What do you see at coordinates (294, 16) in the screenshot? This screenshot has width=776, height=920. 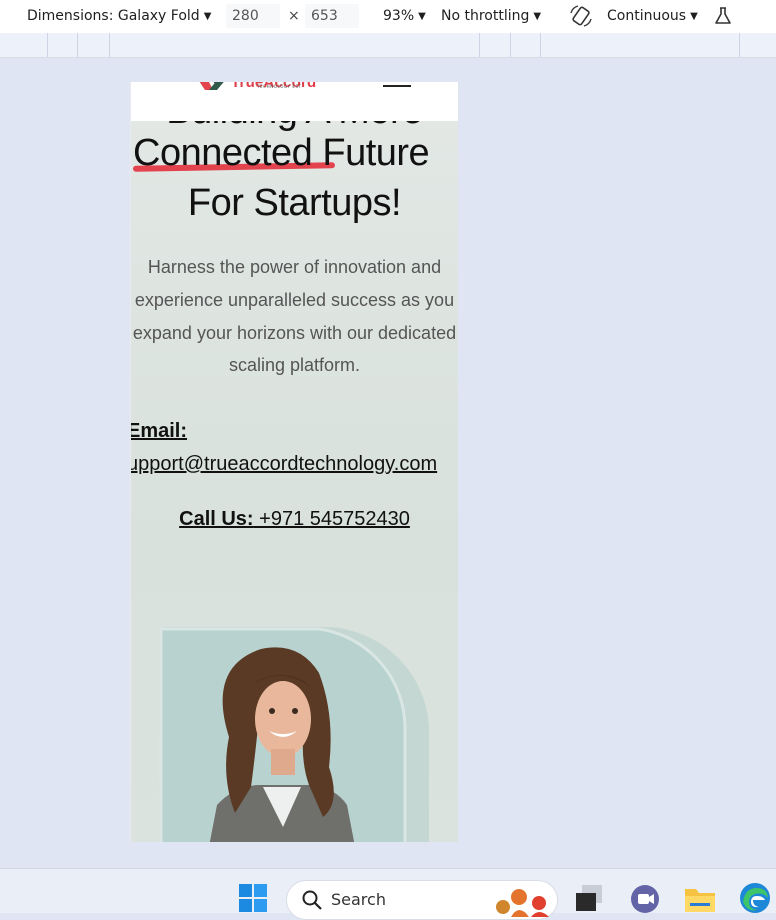 I see `times-sign: ×` at bounding box center [294, 16].